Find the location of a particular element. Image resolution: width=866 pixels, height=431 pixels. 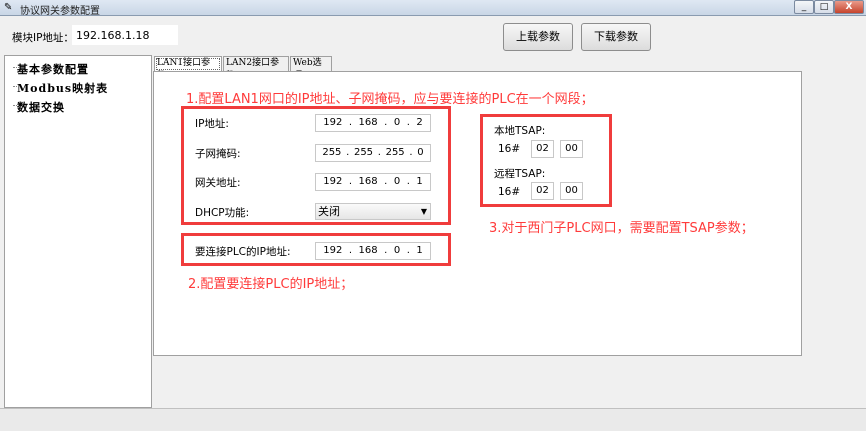

nav-tree: 基本参数配置 Modbus映射表 数据交换 is located at coordinates (78, 231).